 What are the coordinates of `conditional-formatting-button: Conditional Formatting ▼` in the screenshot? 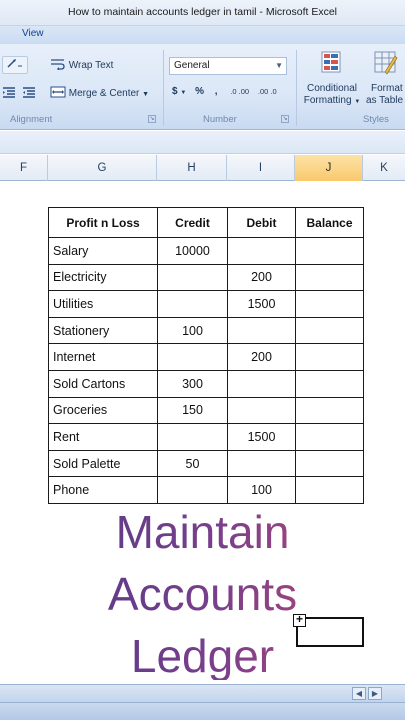 It's located at (332, 79).